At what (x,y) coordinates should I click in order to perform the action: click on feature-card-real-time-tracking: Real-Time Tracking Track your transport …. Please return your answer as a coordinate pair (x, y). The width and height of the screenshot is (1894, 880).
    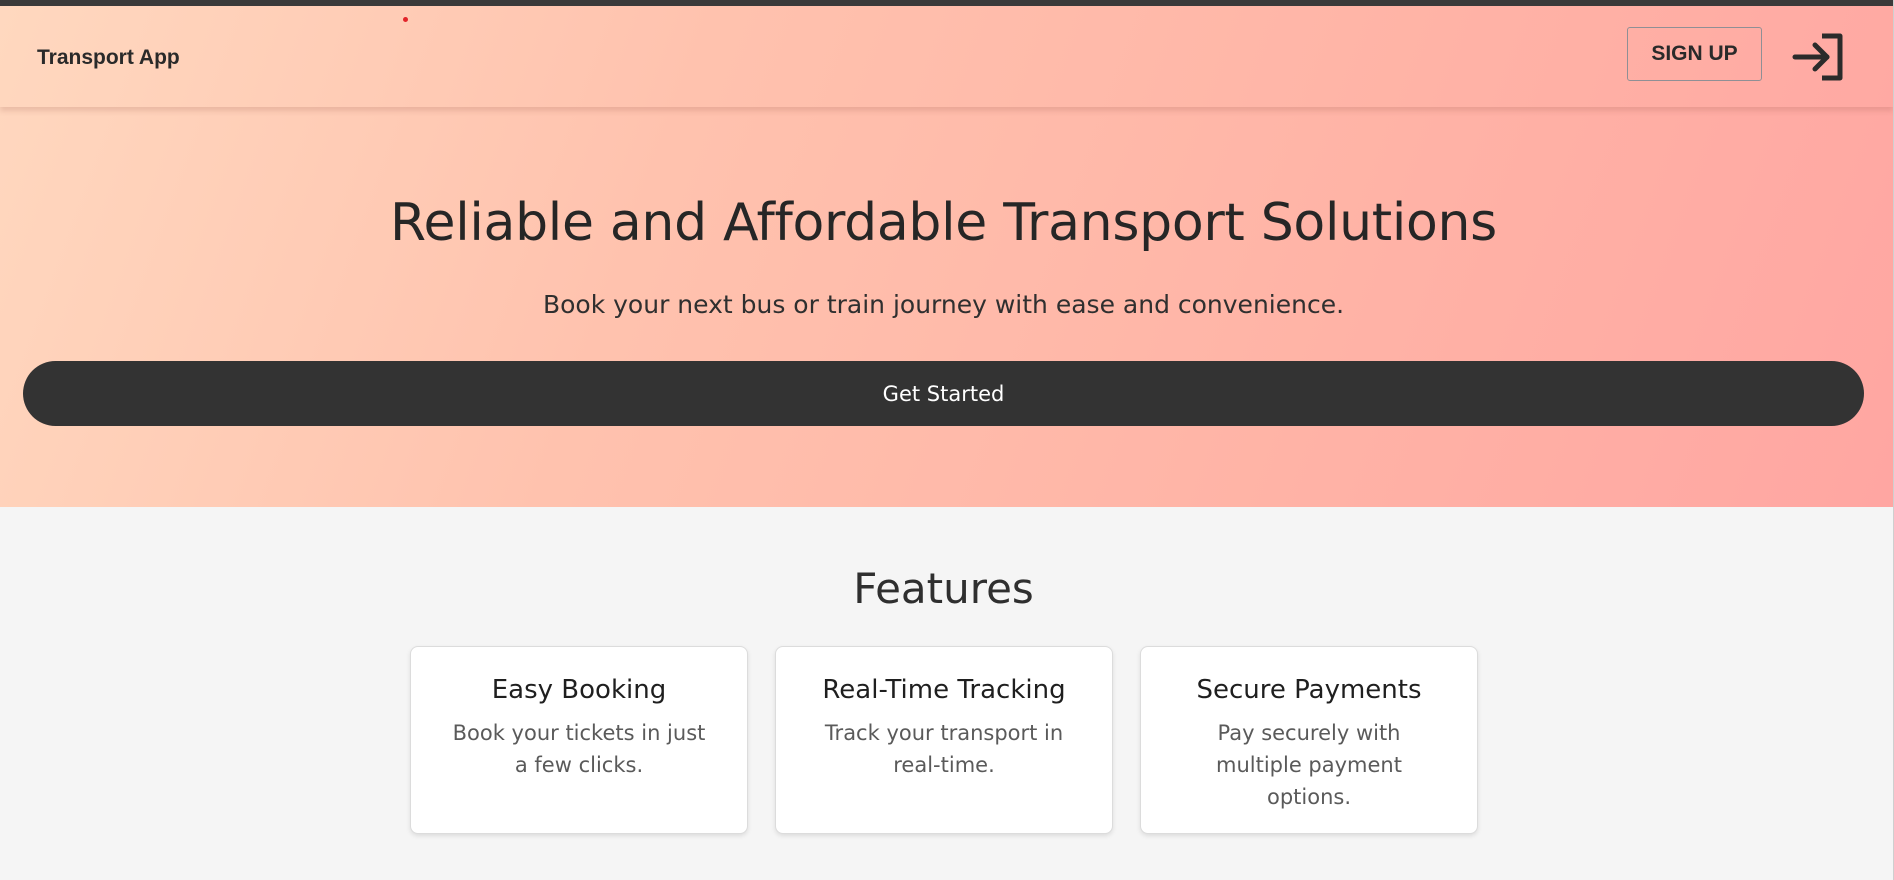
    Looking at the image, I should click on (944, 740).